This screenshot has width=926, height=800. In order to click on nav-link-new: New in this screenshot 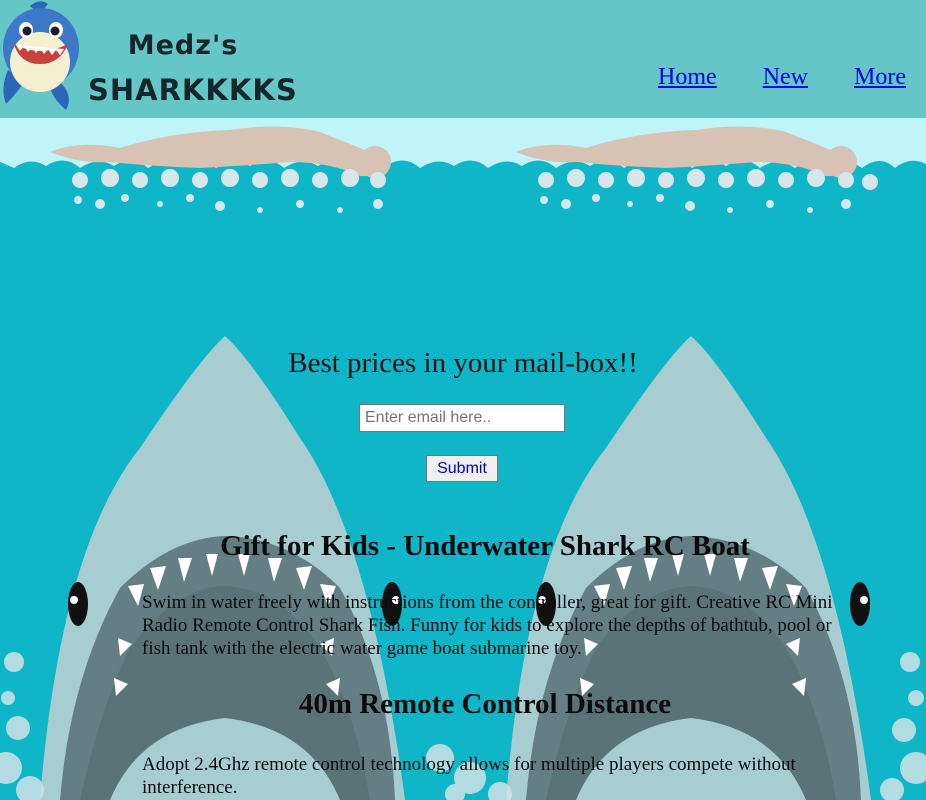, I will do `click(785, 77)`.